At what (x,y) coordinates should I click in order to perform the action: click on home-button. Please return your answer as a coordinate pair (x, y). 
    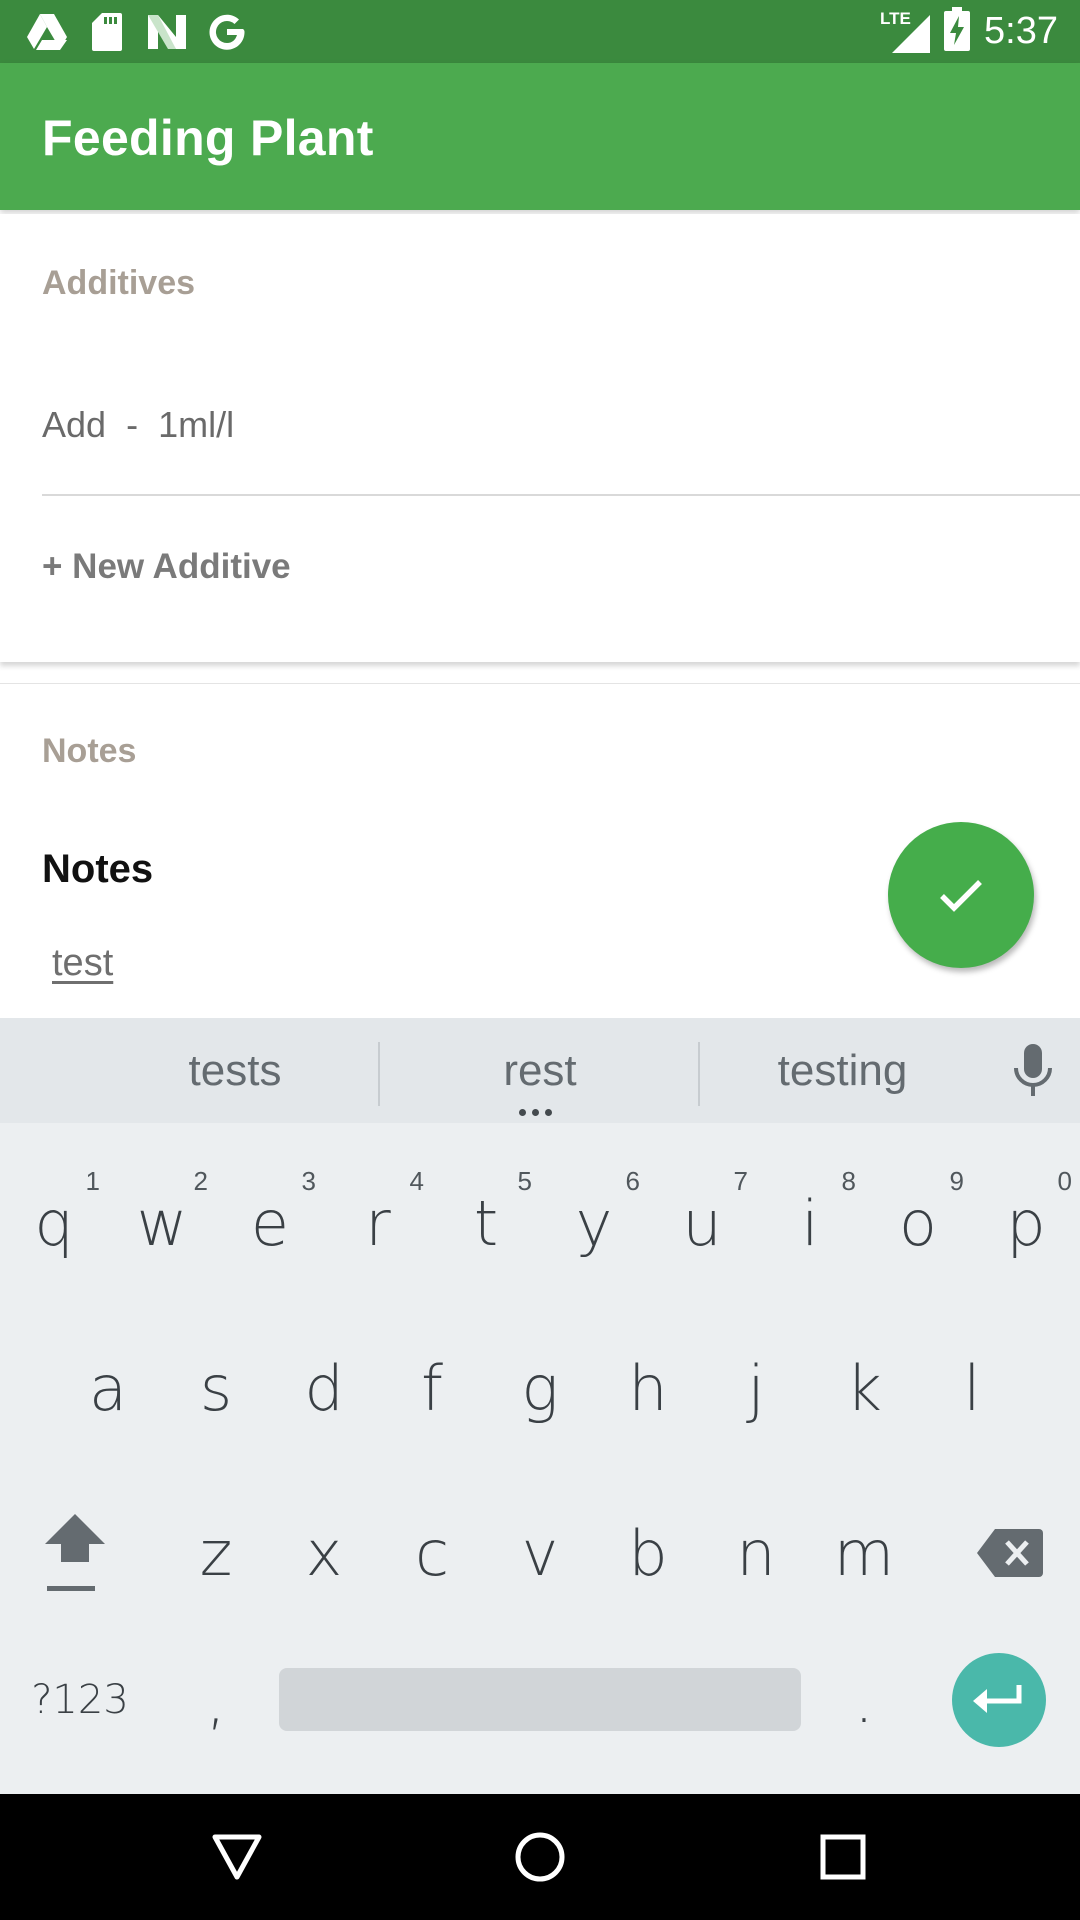
    Looking at the image, I should click on (540, 1857).